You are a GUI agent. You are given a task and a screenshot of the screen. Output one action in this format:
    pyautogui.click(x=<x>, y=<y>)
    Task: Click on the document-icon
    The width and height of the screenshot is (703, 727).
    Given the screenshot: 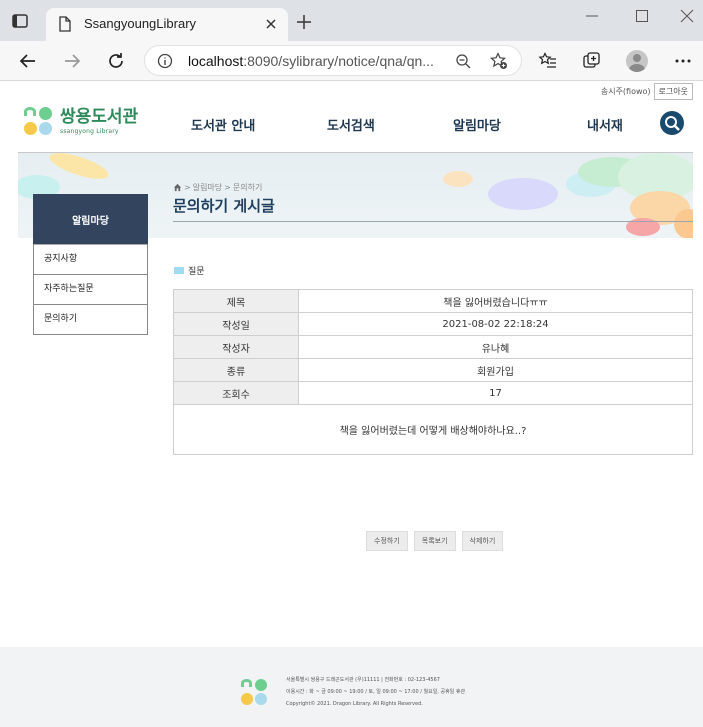 What is the action you would take?
    pyautogui.click(x=65, y=24)
    